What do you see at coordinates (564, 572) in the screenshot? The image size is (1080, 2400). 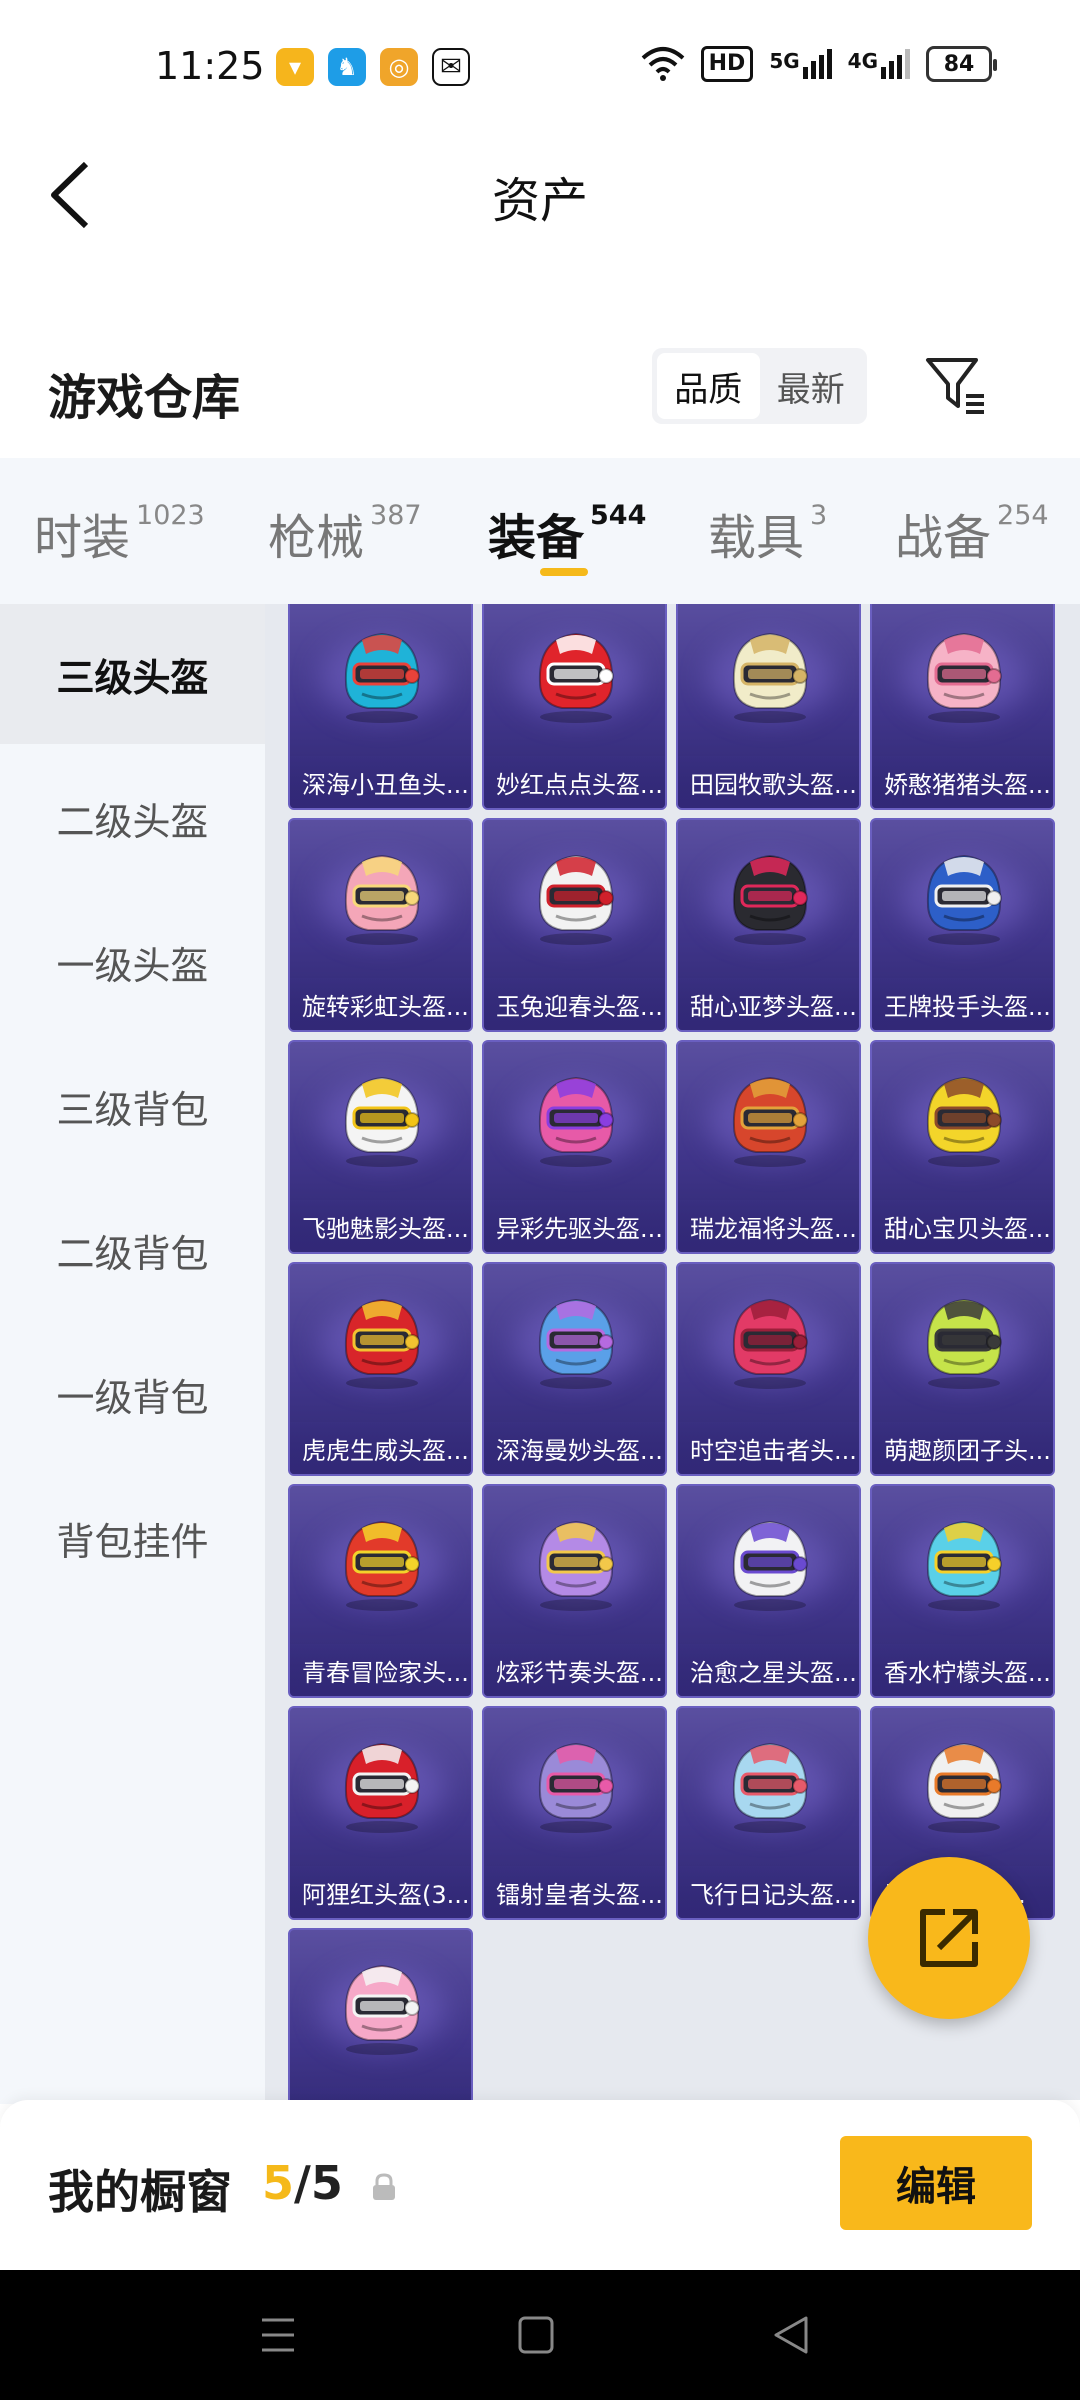 I see `active-tab-indicator` at bounding box center [564, 572].